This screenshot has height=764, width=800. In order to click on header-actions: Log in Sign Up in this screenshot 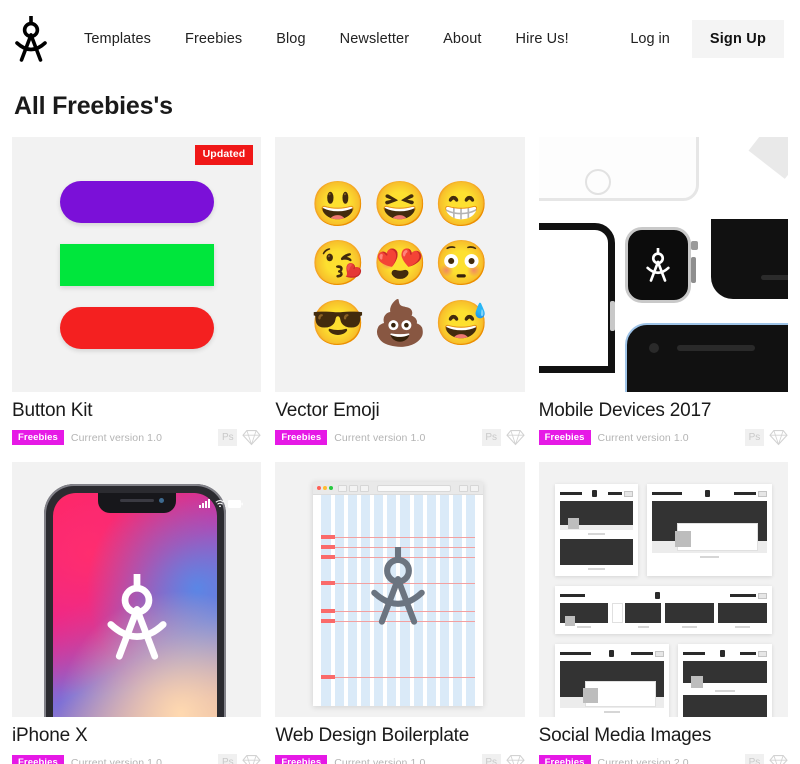, I will do `click(696, 39)`.